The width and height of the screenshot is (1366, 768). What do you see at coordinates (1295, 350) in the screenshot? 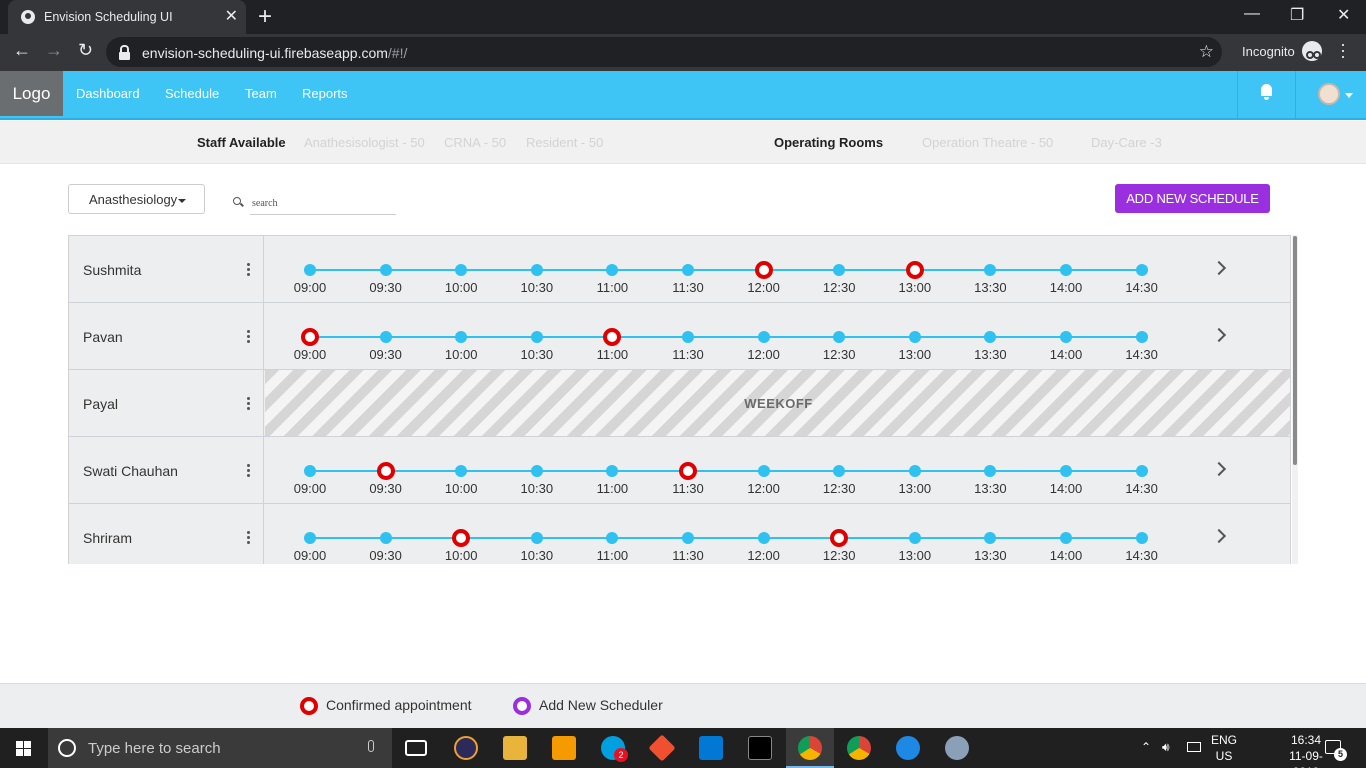
I see `scrollbar-thumb` at bounding box center [1295, 350].